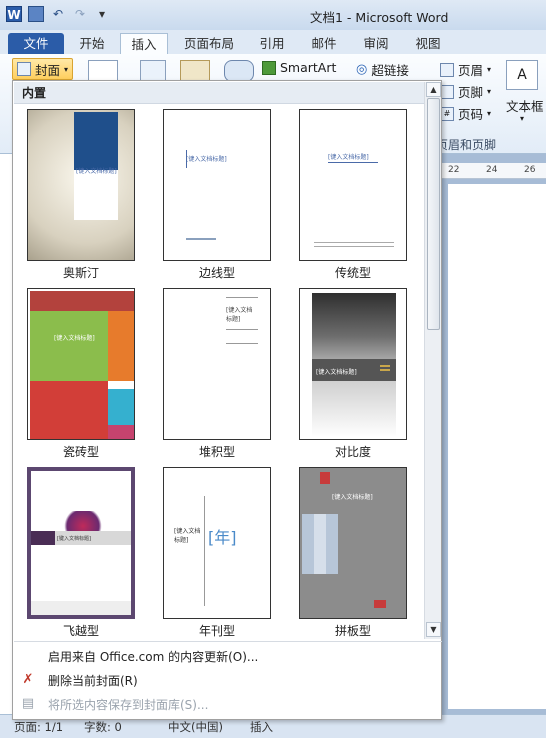 This screenshot has height=738, width=546. I want to click on picture-icon, so click(153, 71).